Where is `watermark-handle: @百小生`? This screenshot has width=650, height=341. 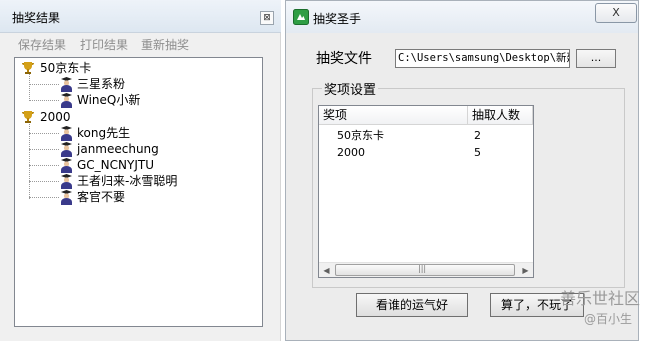 watermark-handle: @百小生 is located at coordinates (608, 319).